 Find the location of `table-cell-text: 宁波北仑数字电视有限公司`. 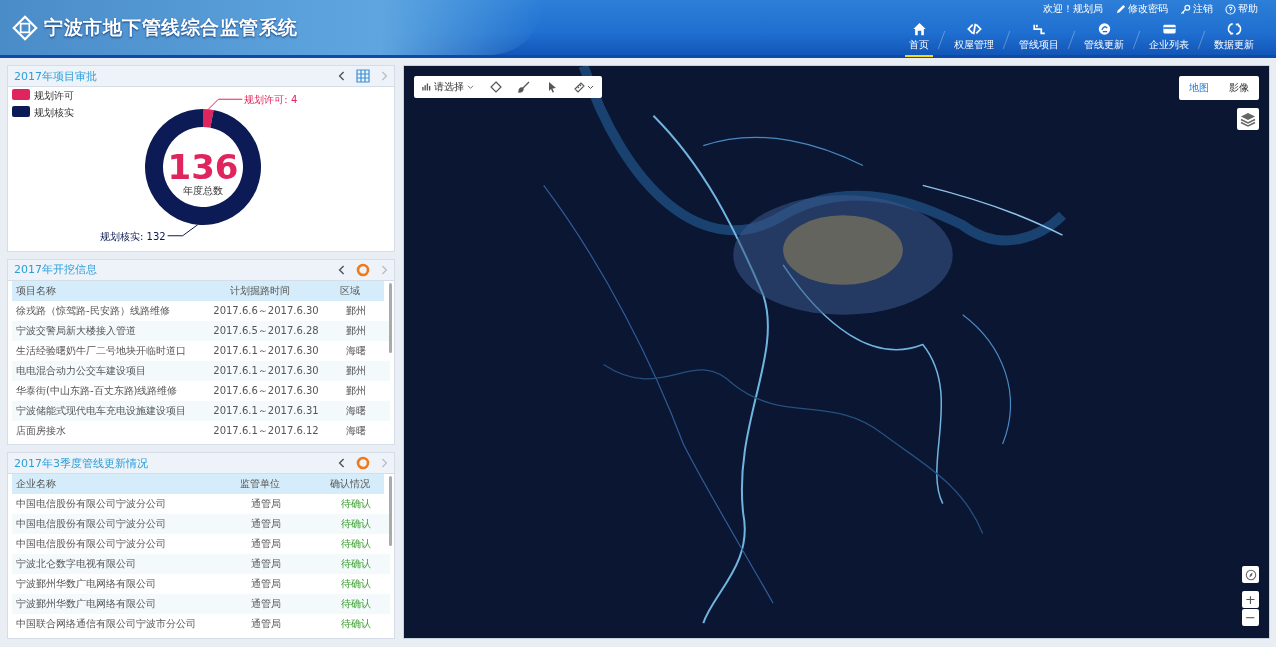

table-cell-text: 宁波北仑数字电视有限公司 is located at coordinates (76, 564).